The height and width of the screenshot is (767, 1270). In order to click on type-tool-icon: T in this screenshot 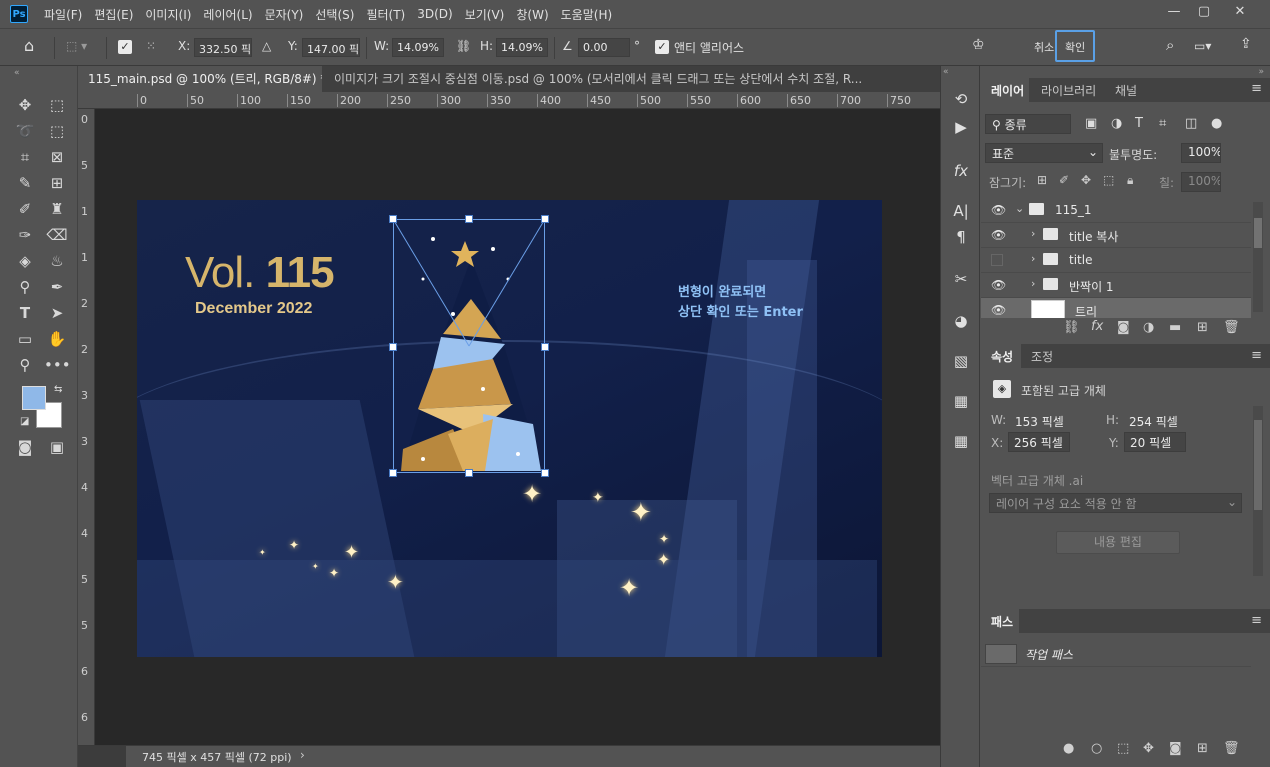, I will do `click(25, 313)`.